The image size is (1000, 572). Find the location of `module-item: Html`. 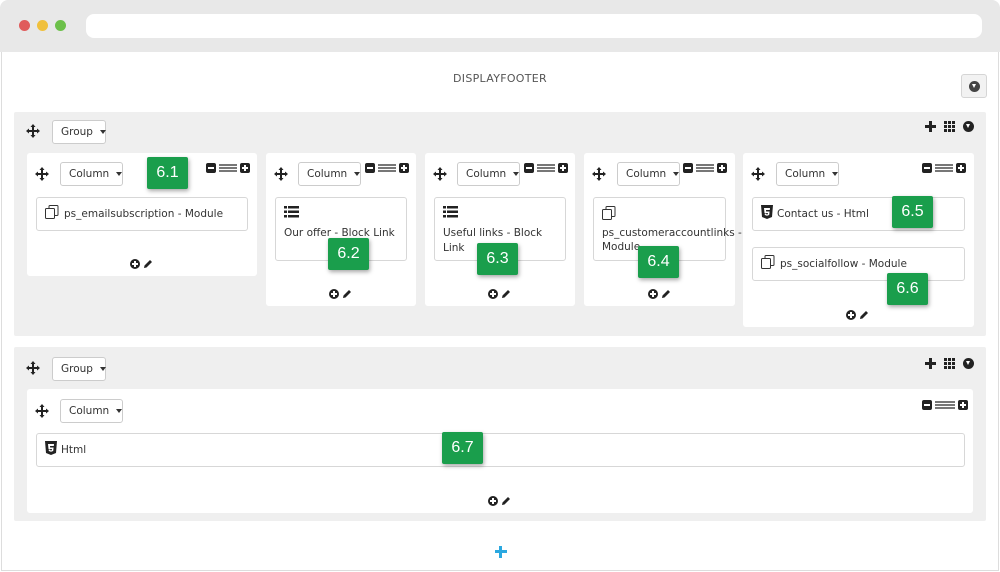

module-item: Html is located at coordinates (500, 450).